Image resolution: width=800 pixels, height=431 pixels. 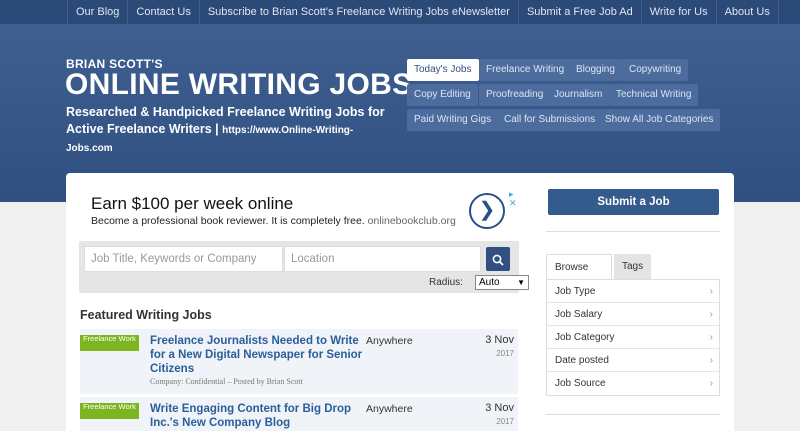 I want to click on ad-arrow-icon: ❯, so click(x=487, y=211).